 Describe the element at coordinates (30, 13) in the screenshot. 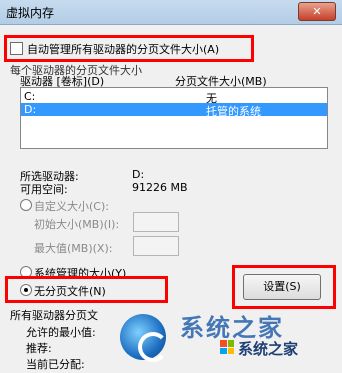

I see `window-title: 虚拟内存` at that location.